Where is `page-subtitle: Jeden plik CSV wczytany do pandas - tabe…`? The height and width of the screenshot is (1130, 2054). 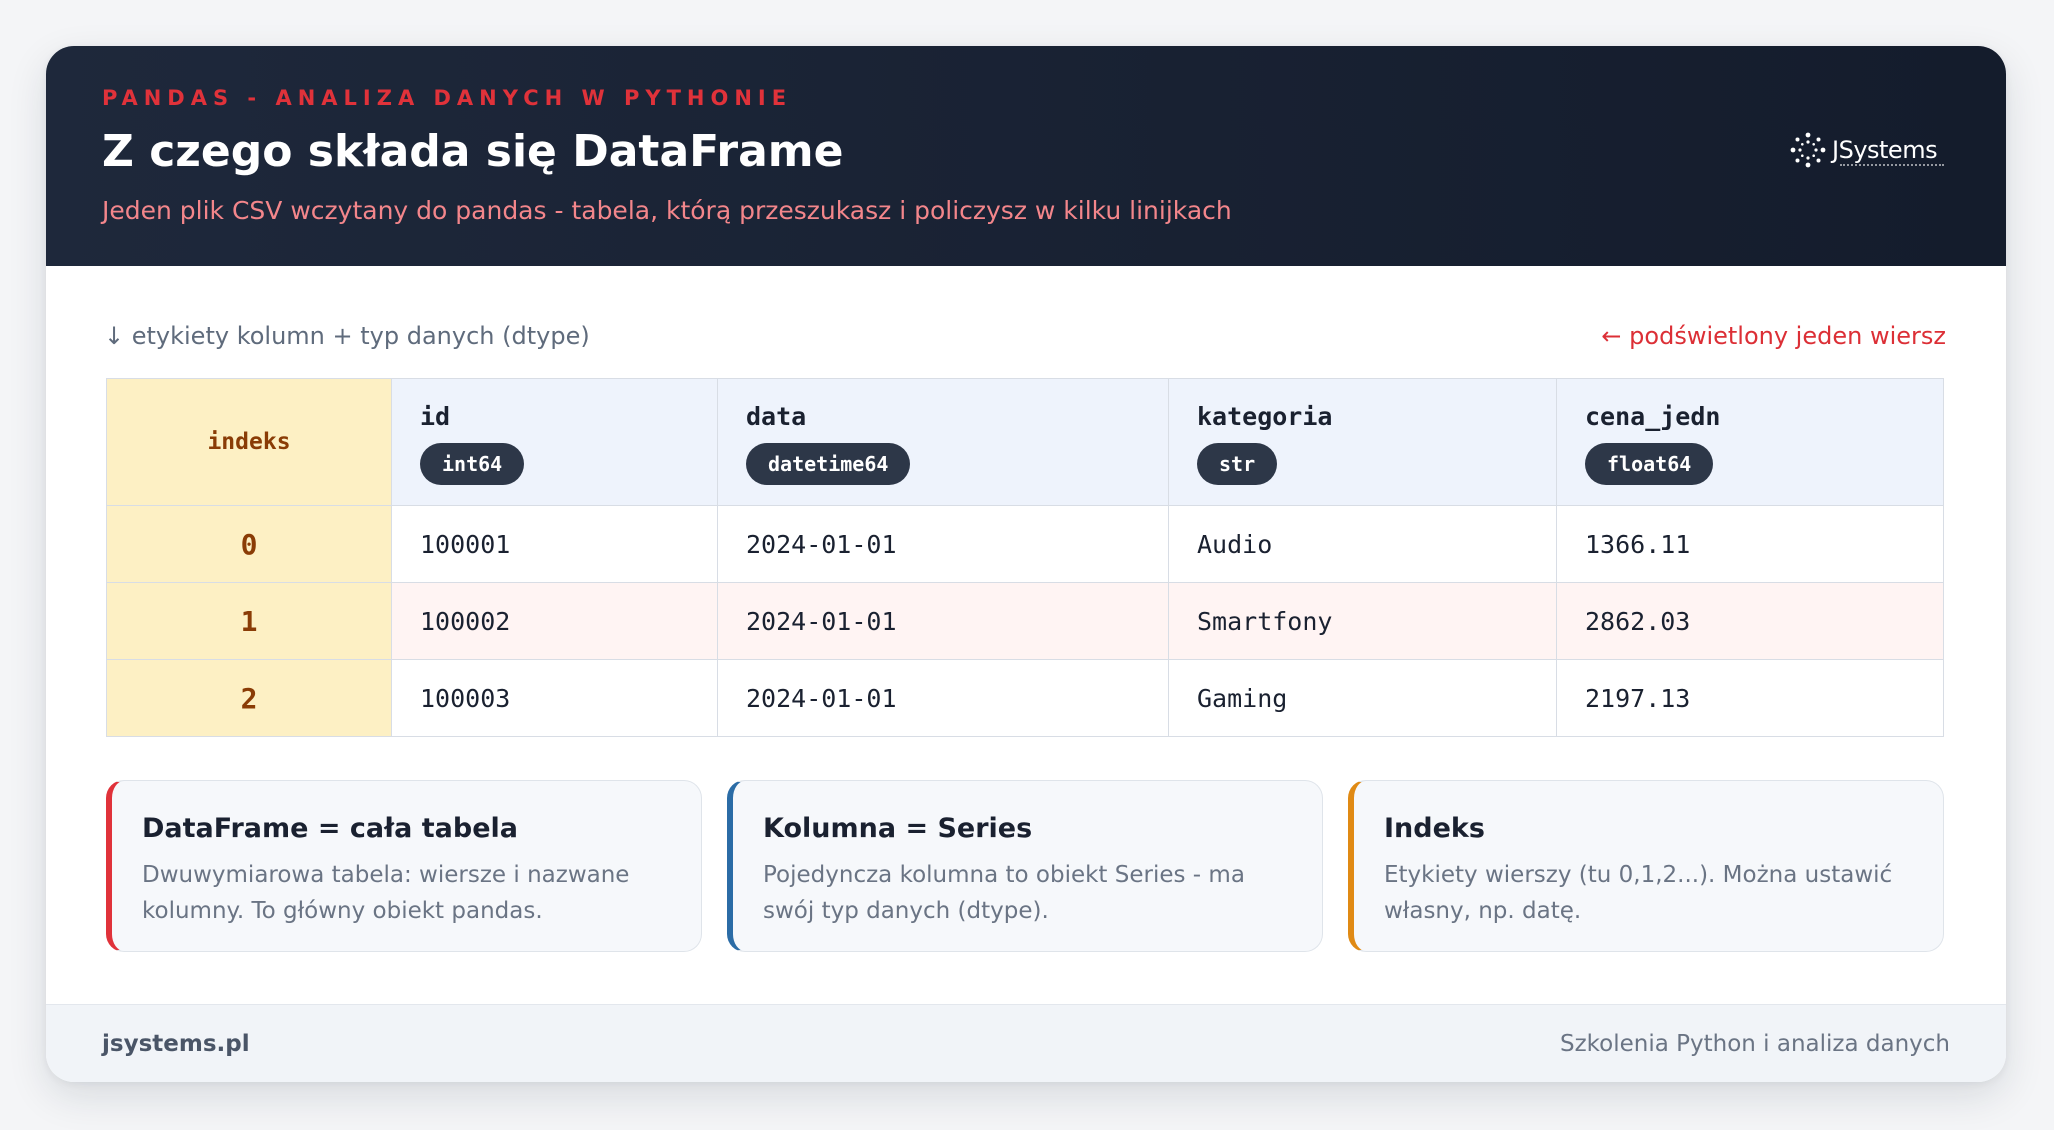
page-subtitle: Jeden plik CSV wczytany do pandas - tabe… is located at coordinates (667, 210).